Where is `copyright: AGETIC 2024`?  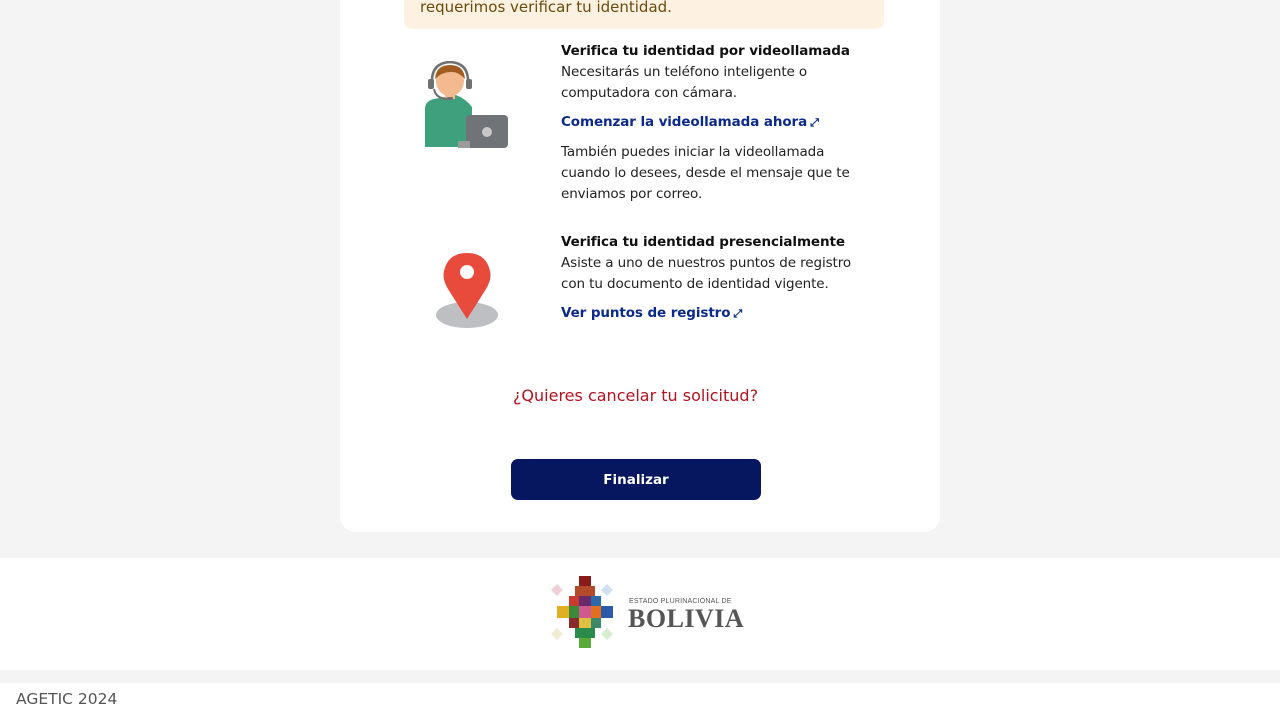
copyright: AGETIC 2024 is located at coordinates (67, 699).